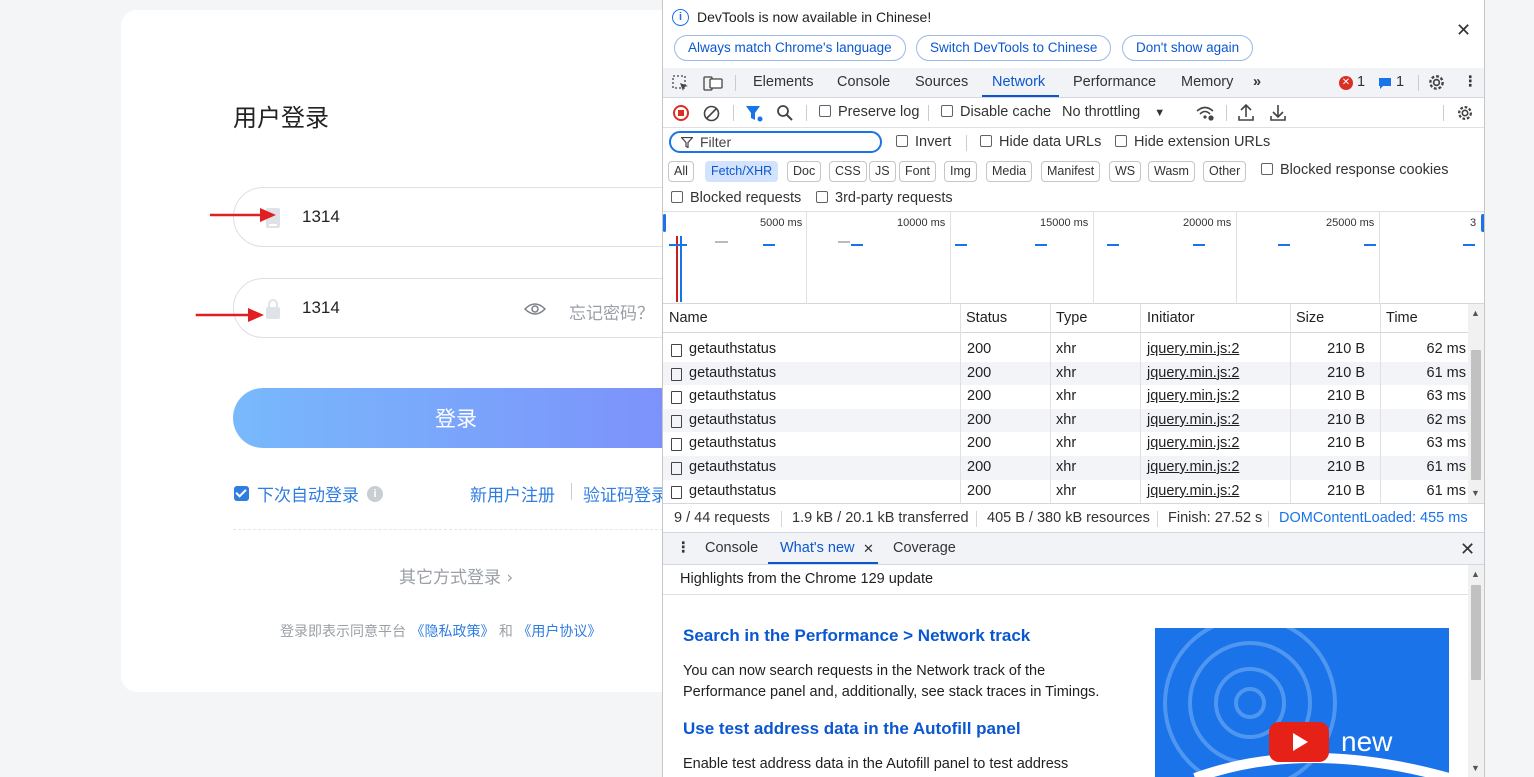 Image resolution: width=1534 pixels, height=777 pixels. What do you see at coordinates (1014, 48) in the screenshot?
I see `switch-chinese-button: Switch DevTools to Chinese` at bounding box center [1014, 48].